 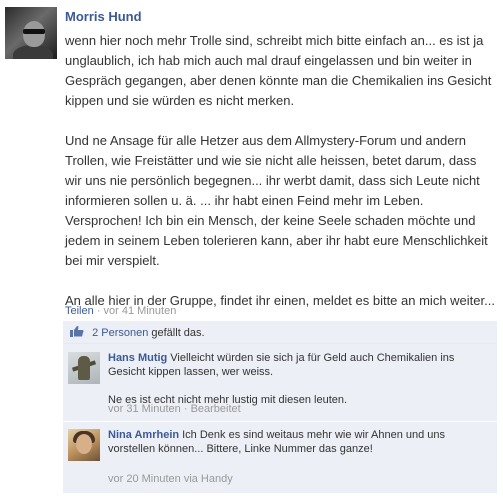 What do you see at coordinates (79, 311) in the screenshot?
I see `share-link: Teilen` at bounding box center [79, 311].